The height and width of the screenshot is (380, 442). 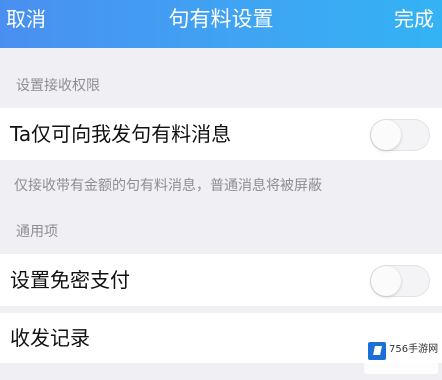 What do you see at coordinates (121, 134) in the screenshot?
I see `only-receive-label: Ta仅可向我发句有料消息` at bounding box center [121, 134].